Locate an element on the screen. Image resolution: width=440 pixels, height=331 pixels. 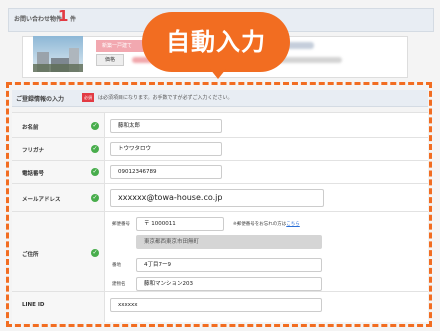
inquiry-count-unit: 件 is located at coordinates (73, 19).